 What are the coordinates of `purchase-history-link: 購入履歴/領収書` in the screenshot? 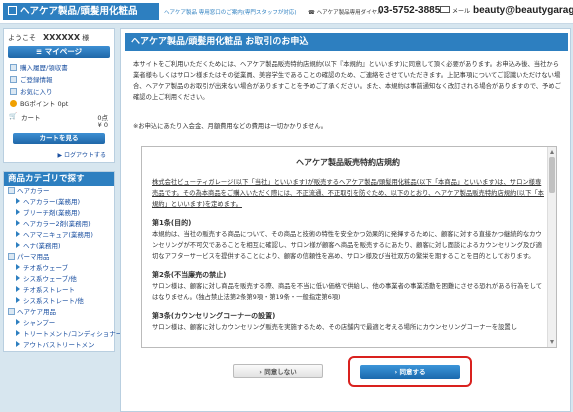 It's located at (60, 67).